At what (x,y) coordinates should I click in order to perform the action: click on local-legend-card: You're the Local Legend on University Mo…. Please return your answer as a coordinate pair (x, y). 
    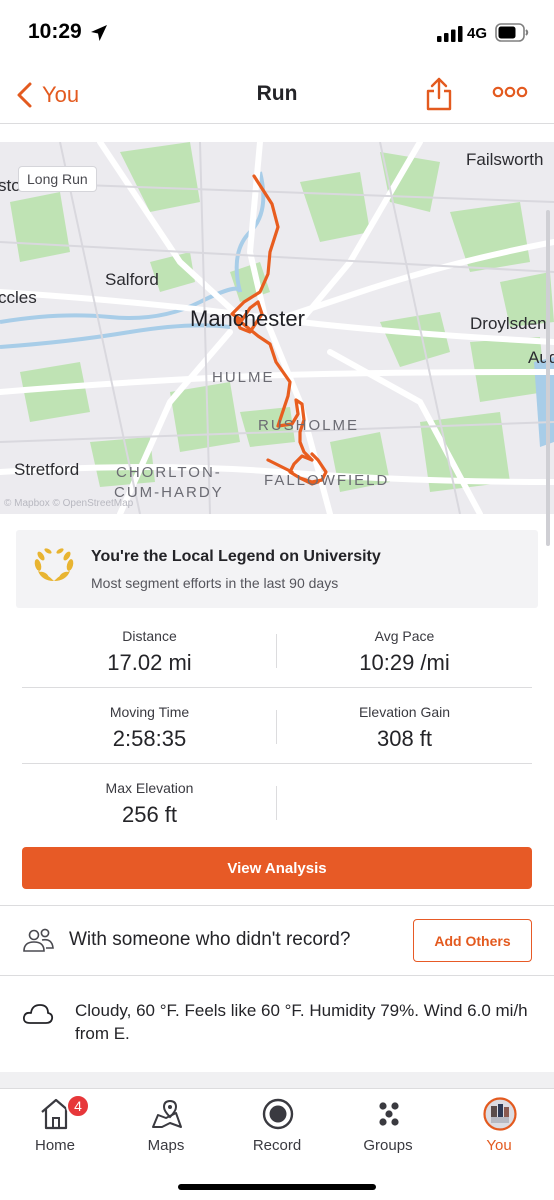
    Looking at the image, I should click on (277, 569).